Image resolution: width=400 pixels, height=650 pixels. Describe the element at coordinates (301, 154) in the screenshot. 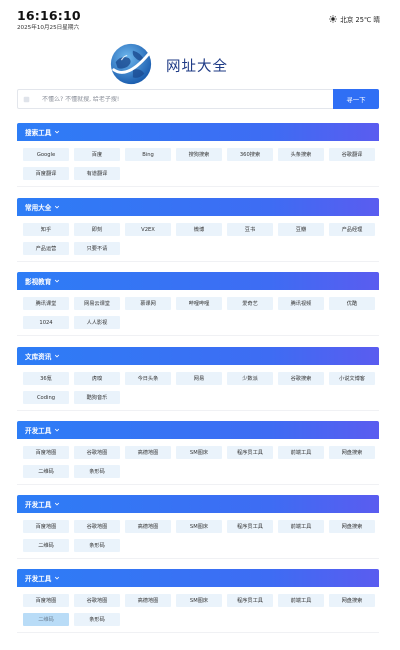

I see `link-chip: 头条搜索` at that location.